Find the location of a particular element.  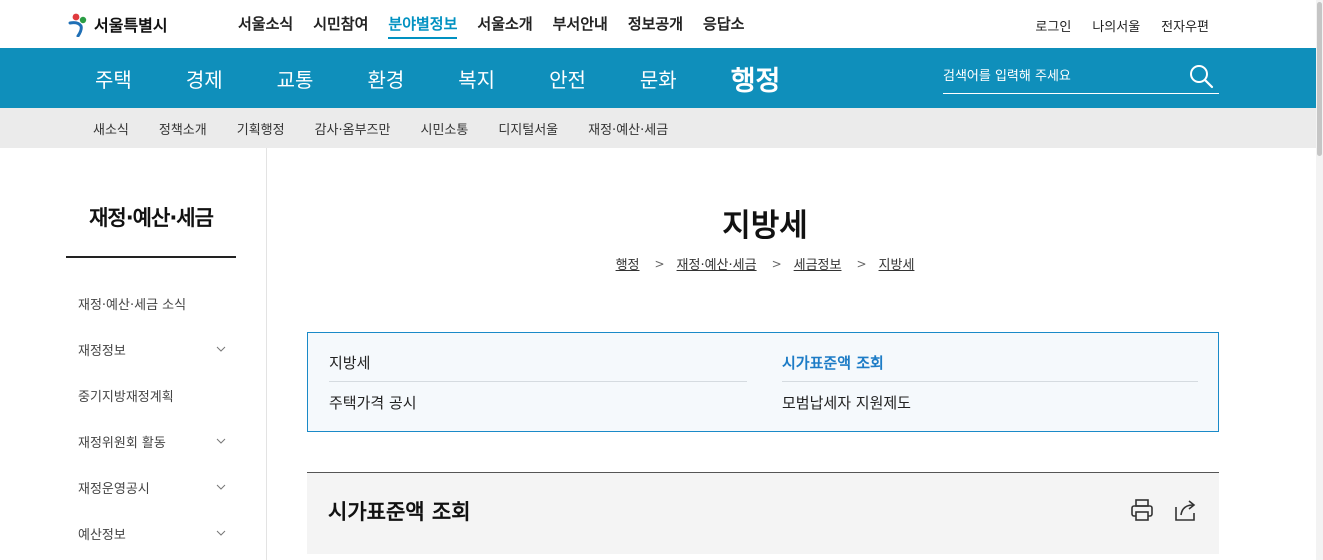

section-title: 시가표준액 조회 is located at coordinates (399, 512).